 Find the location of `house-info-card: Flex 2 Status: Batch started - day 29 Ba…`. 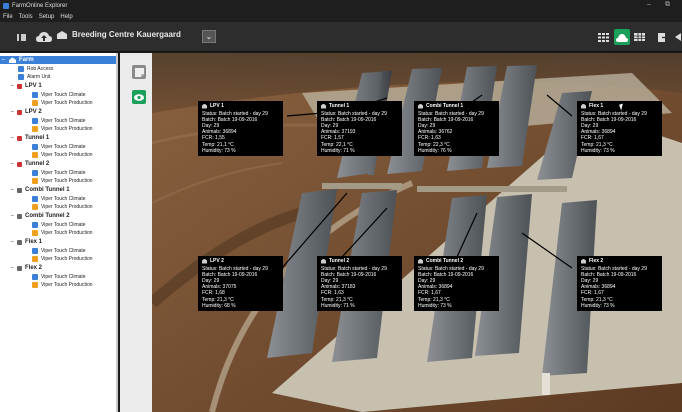

house-info-card: Flex 2 Status: Batch started - day 29 Ba… is located at coordinates (619, 283).